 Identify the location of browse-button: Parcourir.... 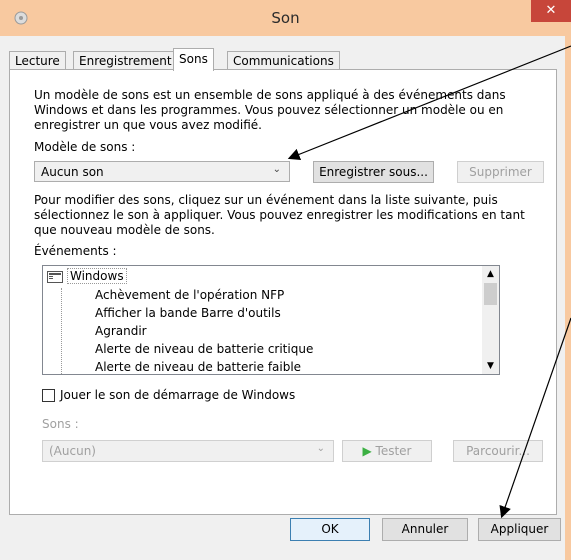
(498, 451).